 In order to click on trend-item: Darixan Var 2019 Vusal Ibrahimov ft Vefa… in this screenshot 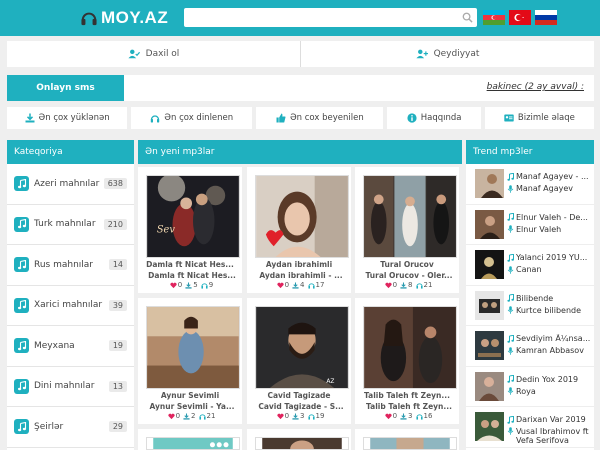, I will do `click(530, 427)`.